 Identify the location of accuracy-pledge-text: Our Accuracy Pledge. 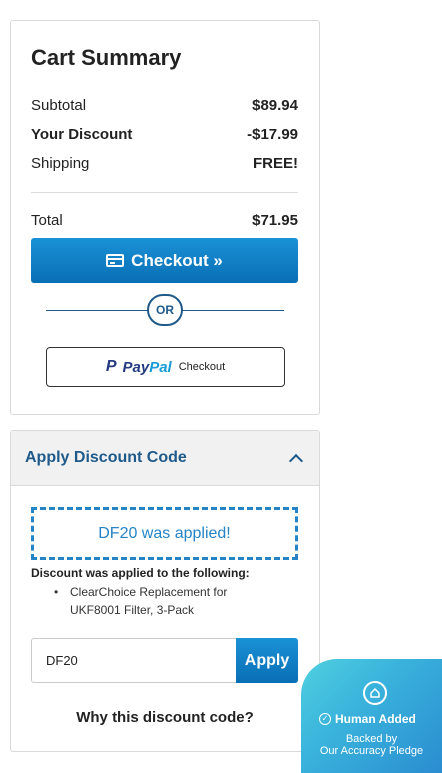
(371, 751).